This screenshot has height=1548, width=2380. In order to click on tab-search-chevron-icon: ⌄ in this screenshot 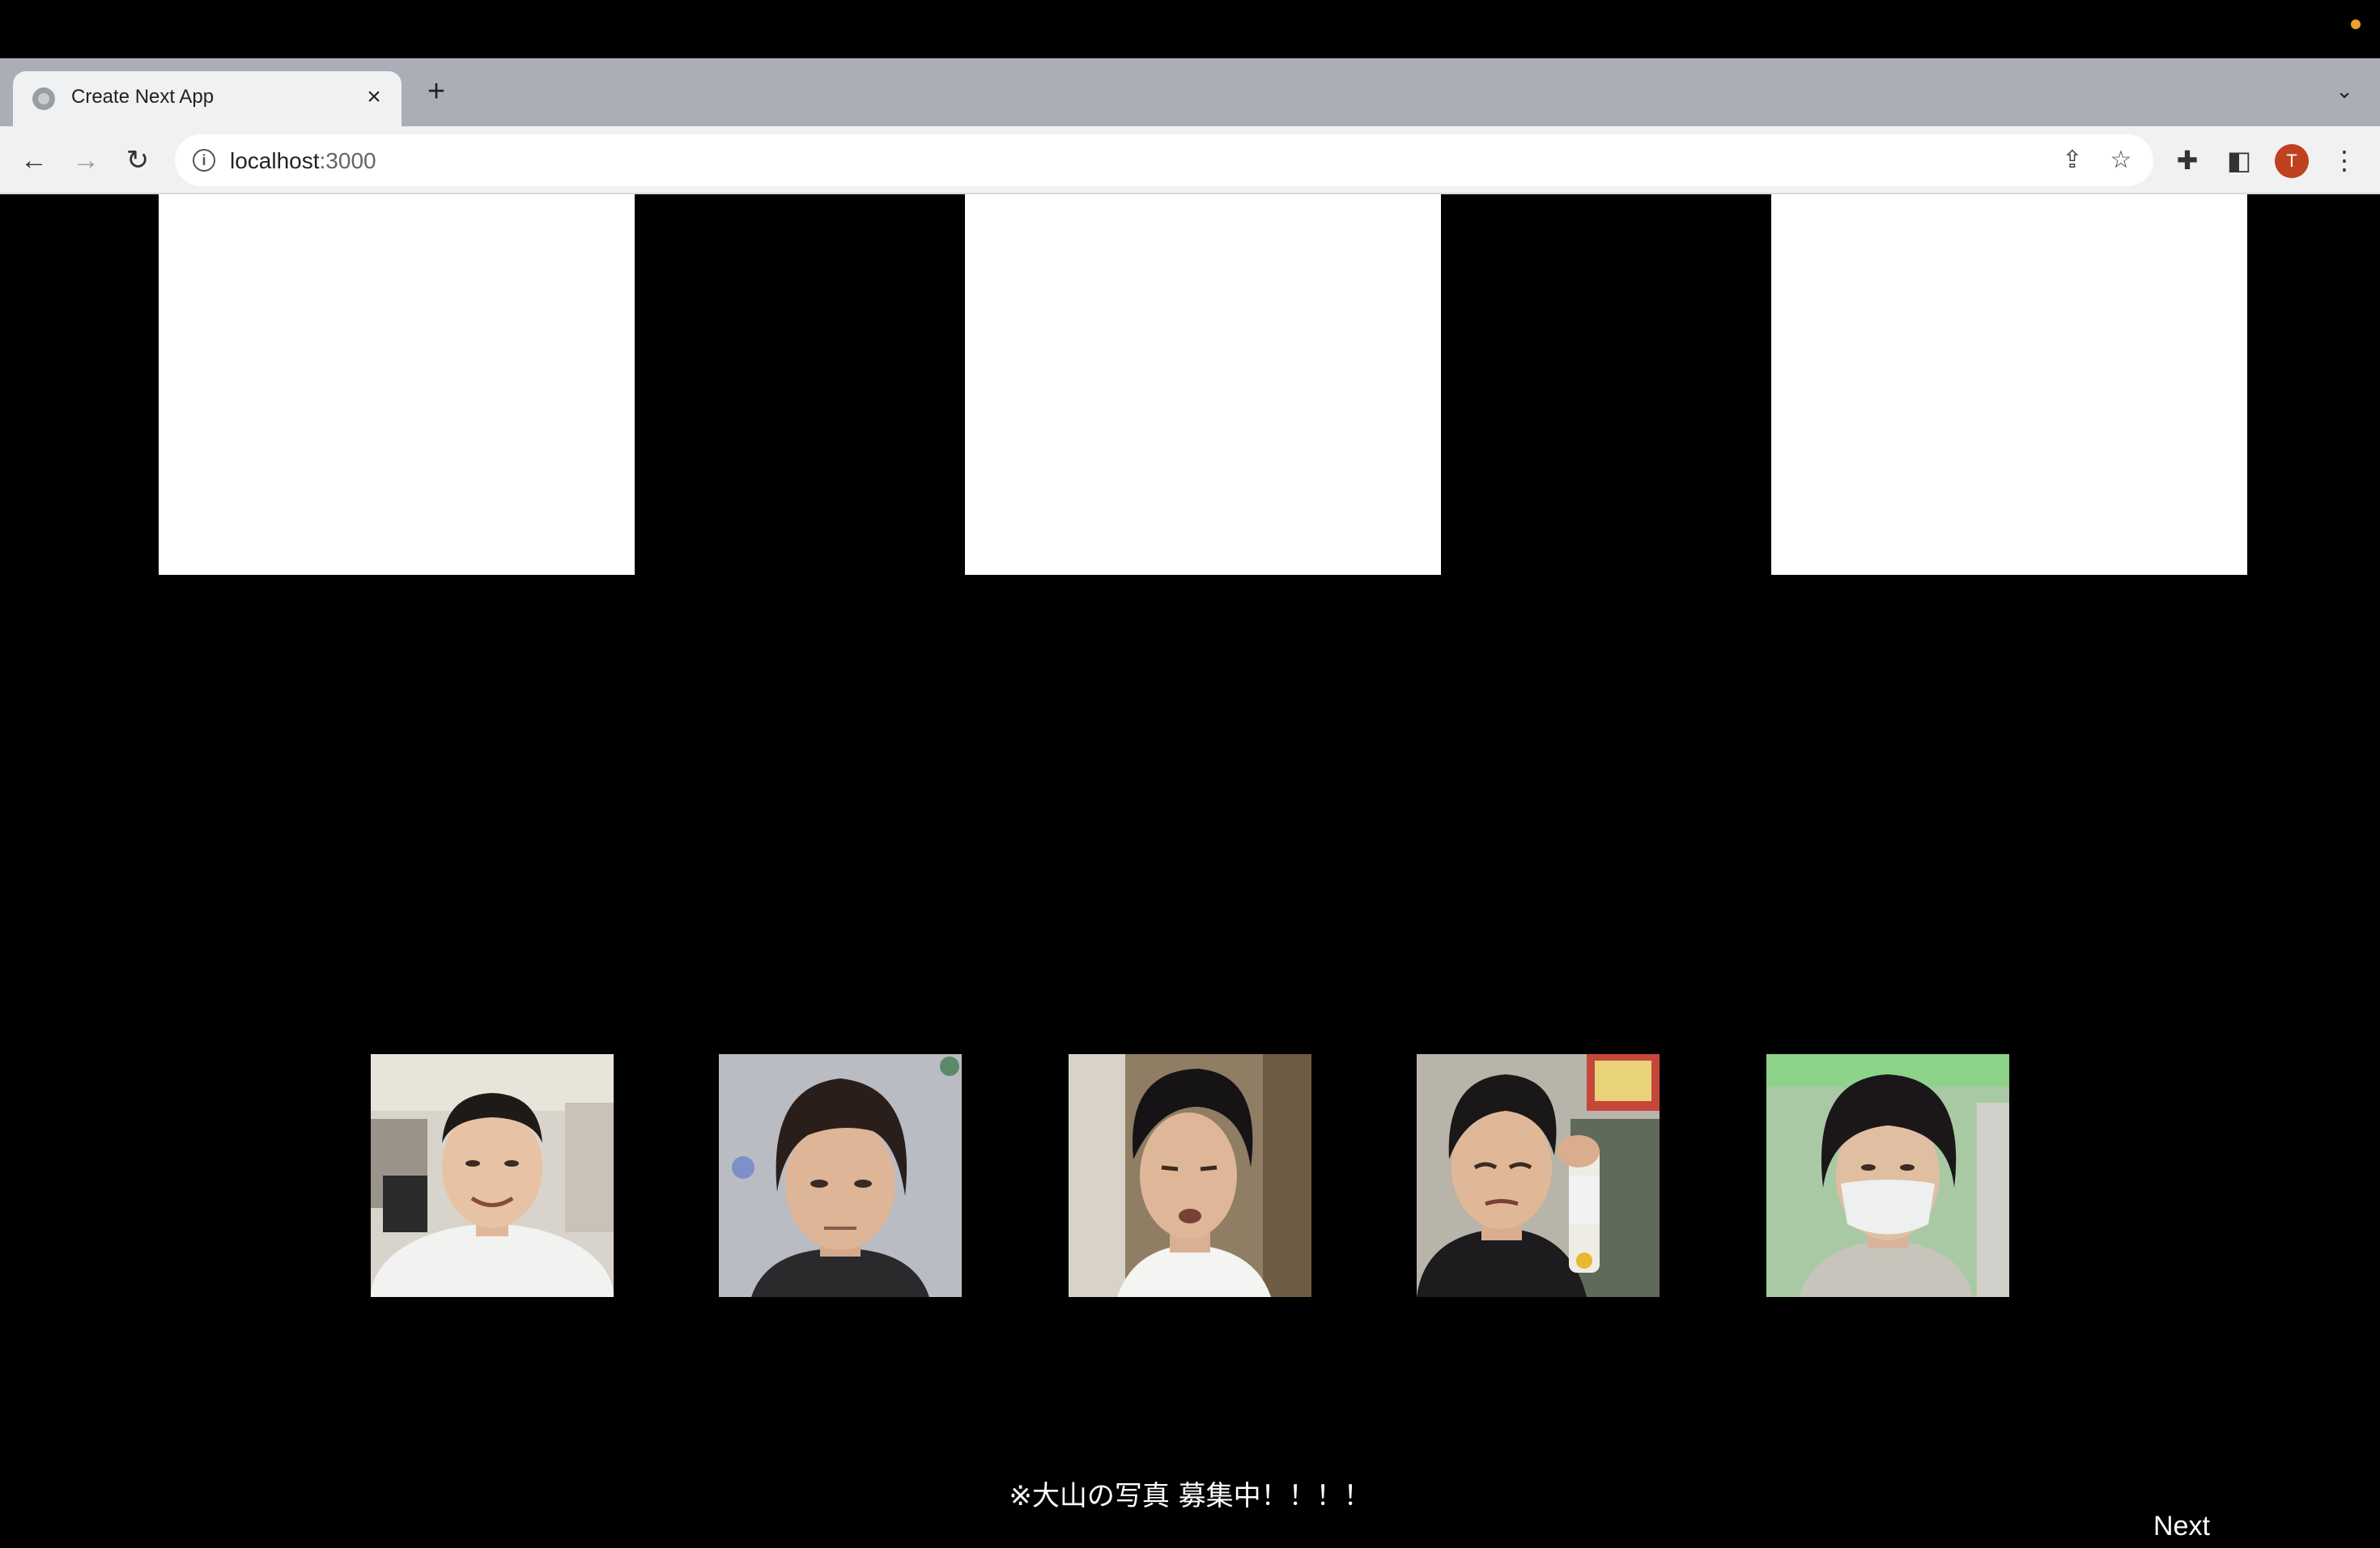, I will do `click(2345, 91)`.